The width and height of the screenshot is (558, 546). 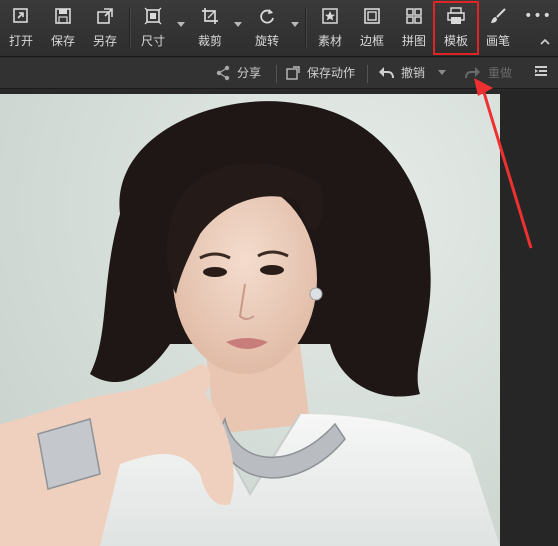 What do you see at coordinates (414, 29) in the screenshot?
I see `collage-button: 拼图` at bounding box center [414, 29].